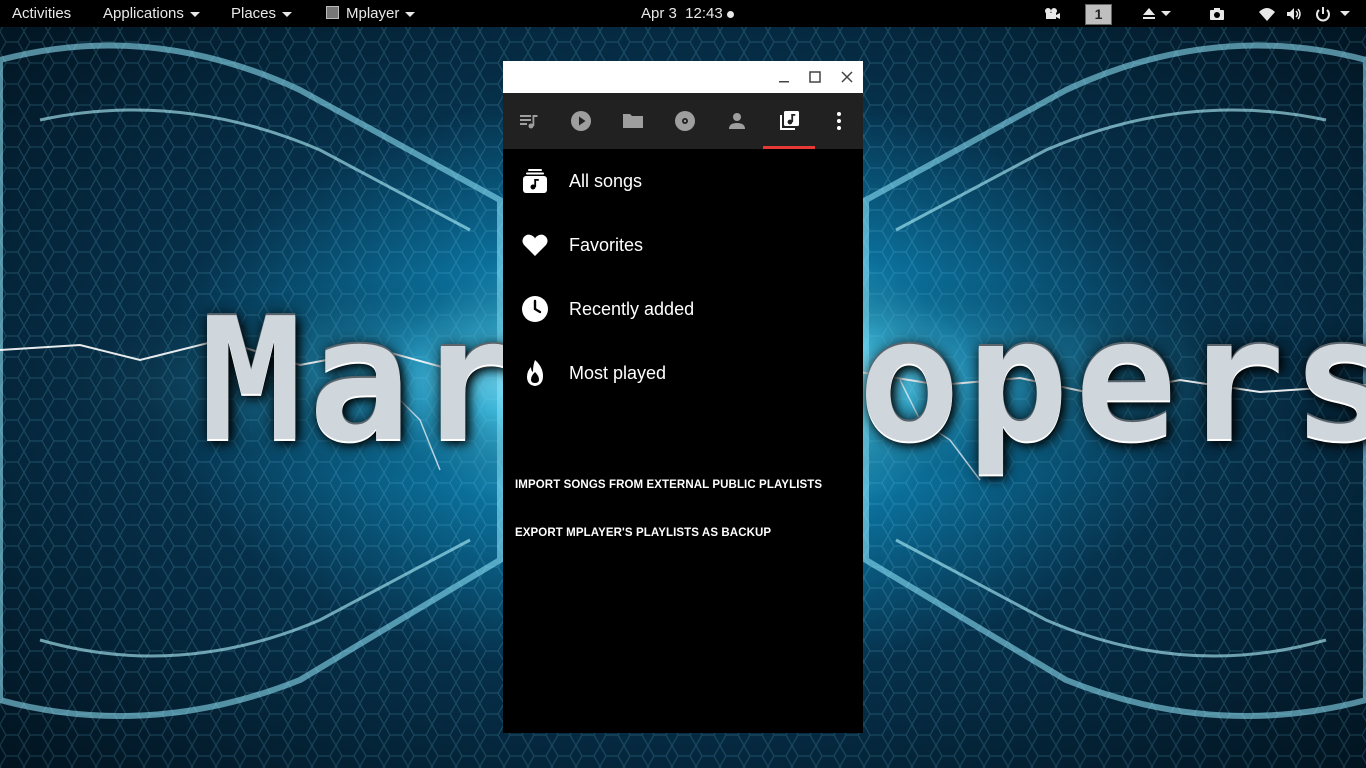 The width and height of the screenshot is (1366, 768). I want to click on artist-icon, so click(737, 121).